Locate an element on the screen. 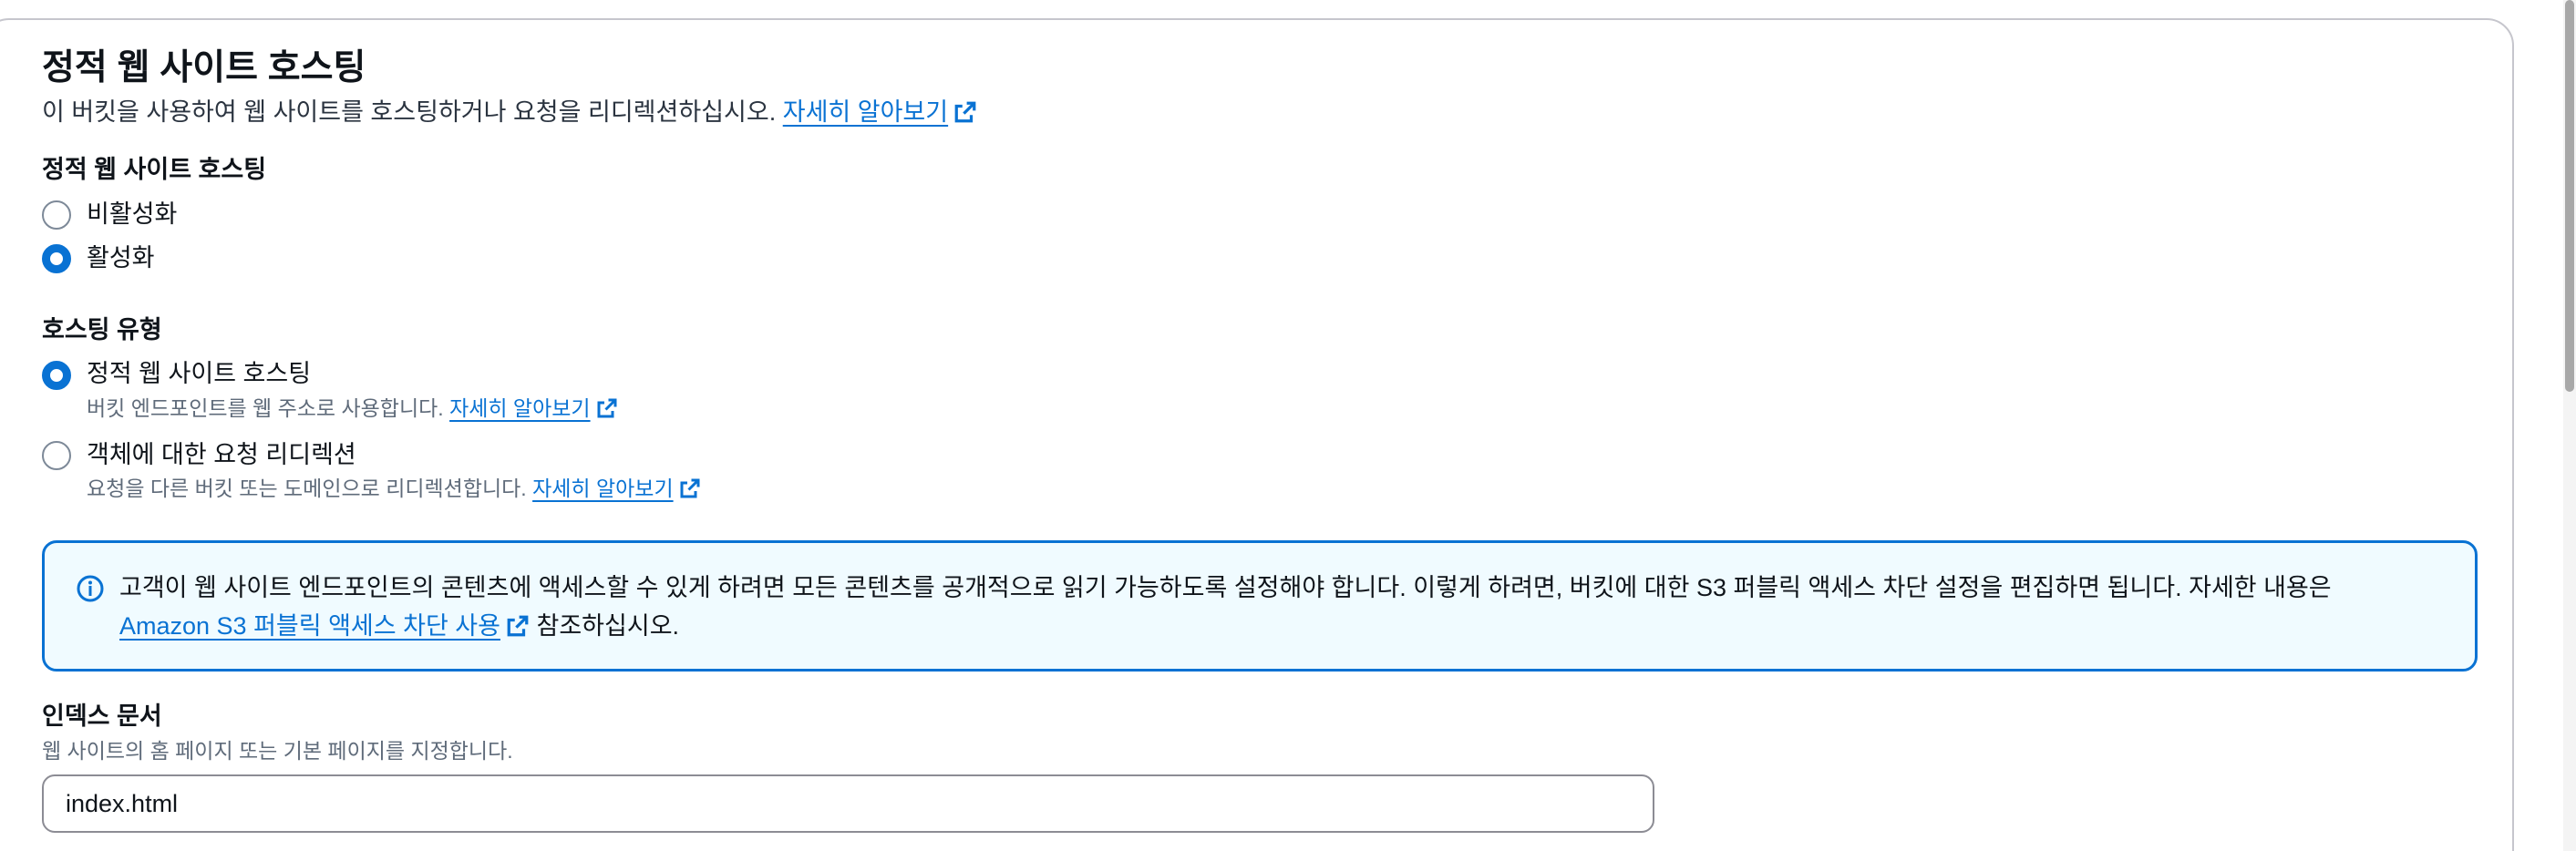 This screenshot has width=2576, height=851. learn-more-link: 자세히 알아보기 is located at coordinates (865, 112).